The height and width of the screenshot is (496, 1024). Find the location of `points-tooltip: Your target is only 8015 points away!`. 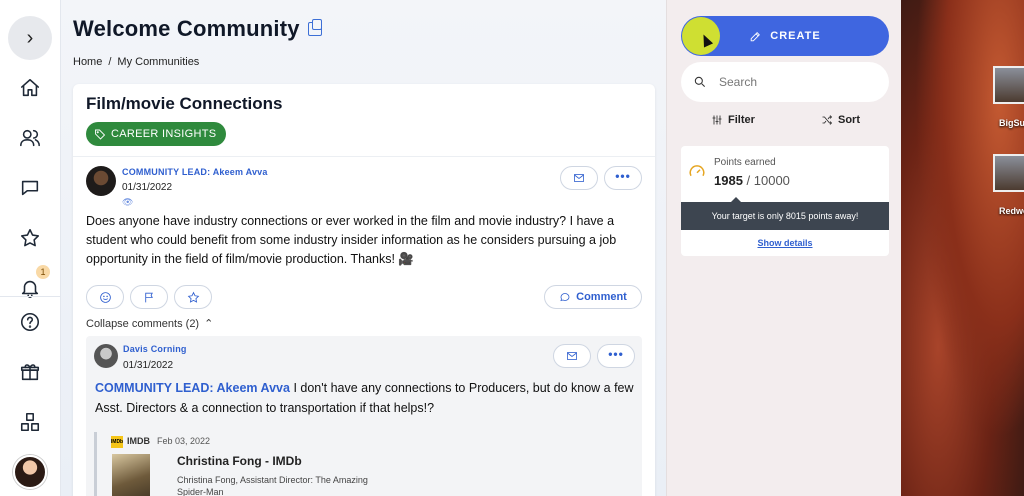

points-tooltip: Your target is only 8015 points away! is located at coordinates (785, 213).